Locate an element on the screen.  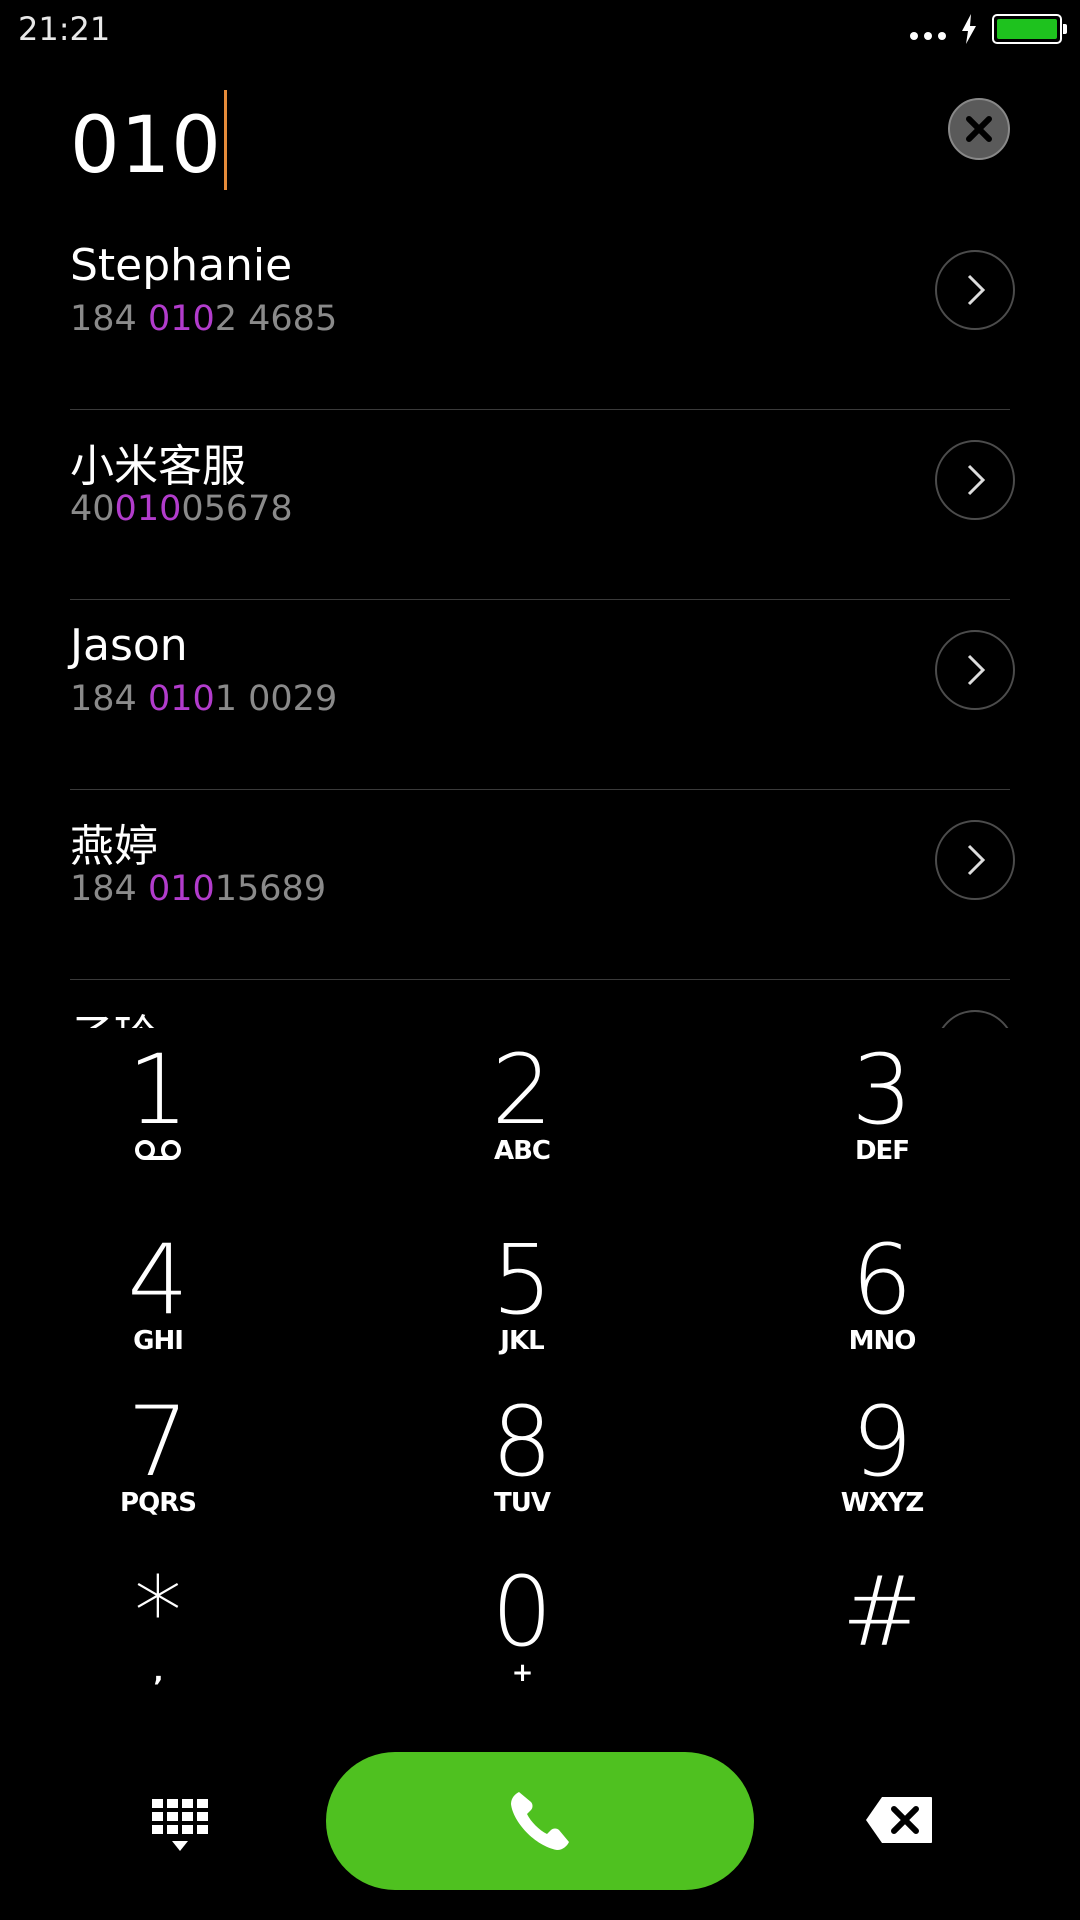
contact-number: 184 0101 0029 is located at coordinates (204, 699).